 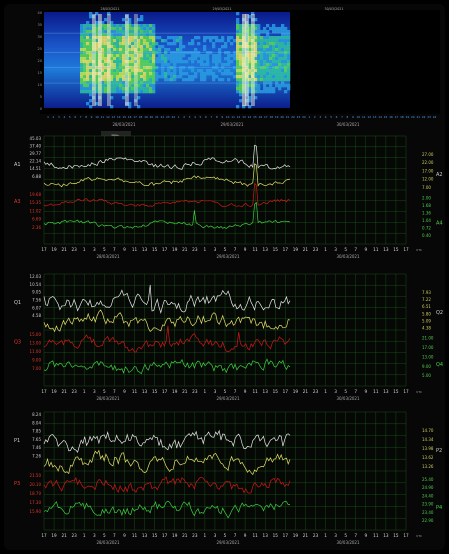 I want to click on right-tick-green: 0.72, so click(x=426, y=228).